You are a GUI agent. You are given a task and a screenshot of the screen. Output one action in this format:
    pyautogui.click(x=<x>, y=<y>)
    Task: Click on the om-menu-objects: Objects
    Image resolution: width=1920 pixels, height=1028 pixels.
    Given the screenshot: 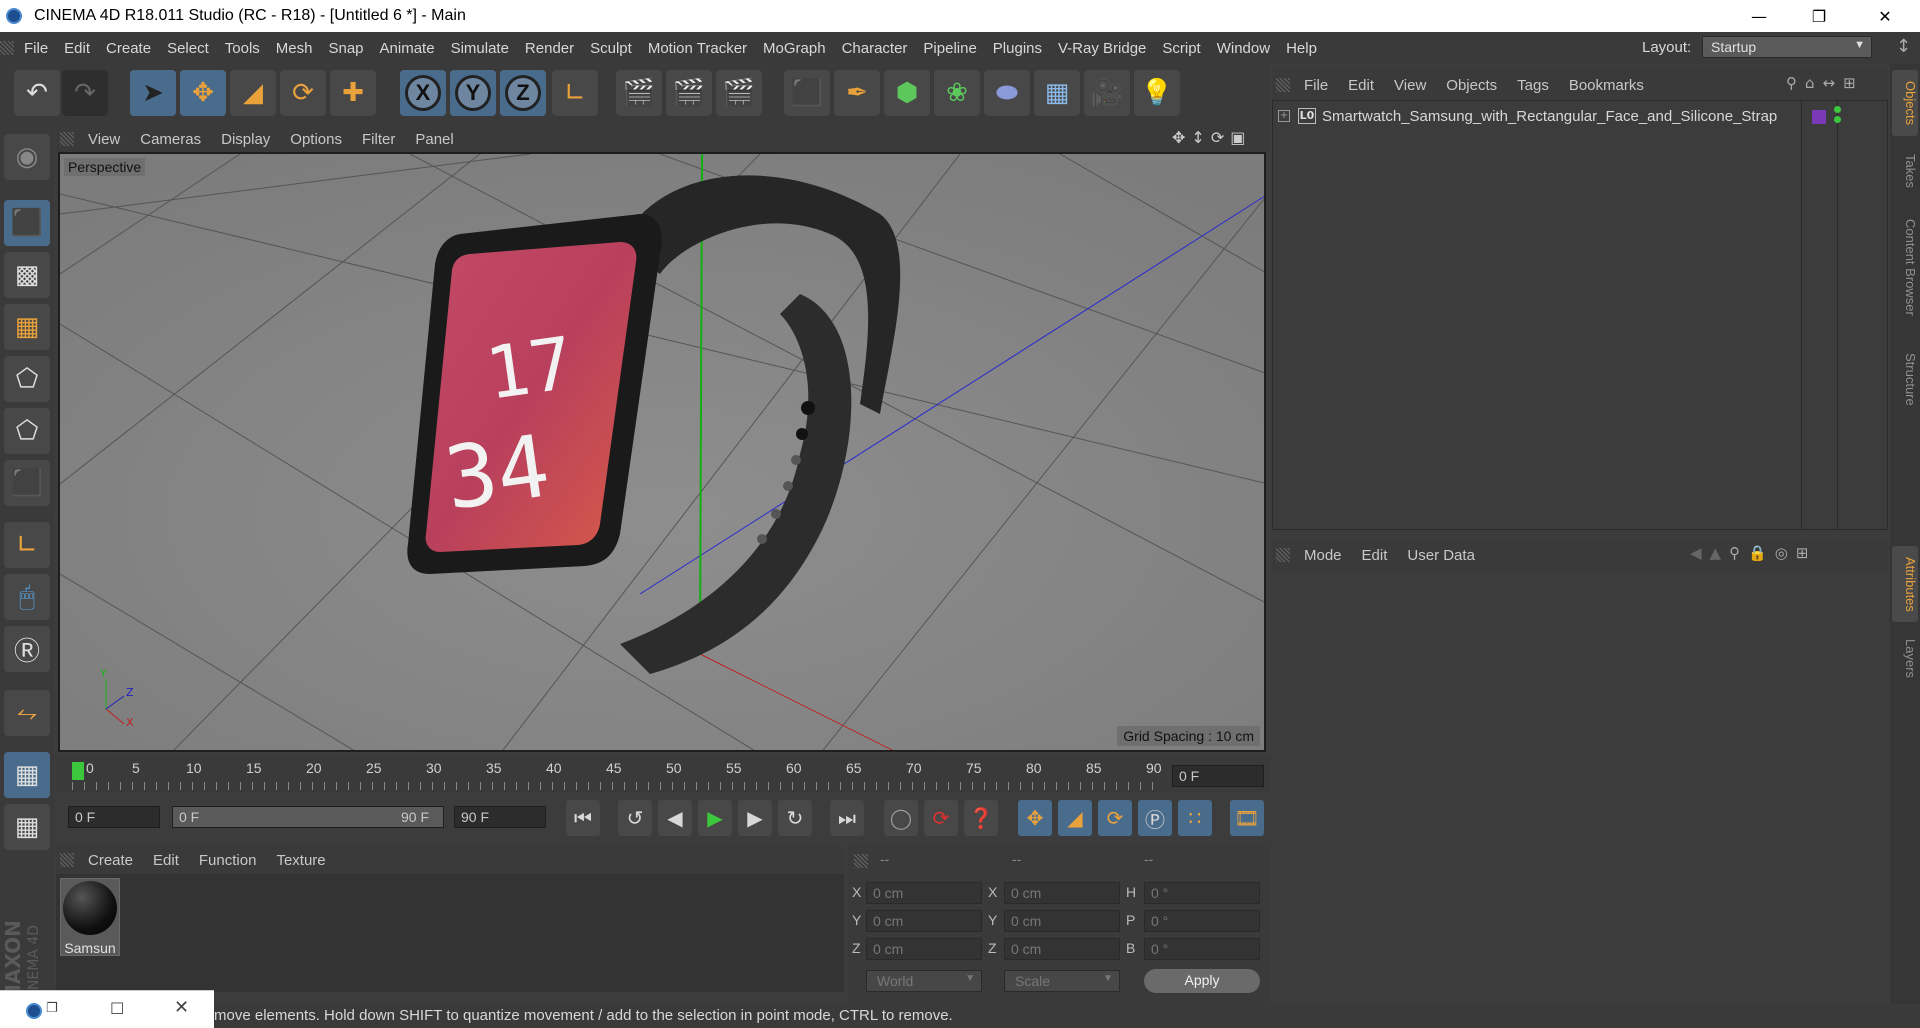 What is the action you would take?
    pyautogui.click(x=1471, y=85)
    